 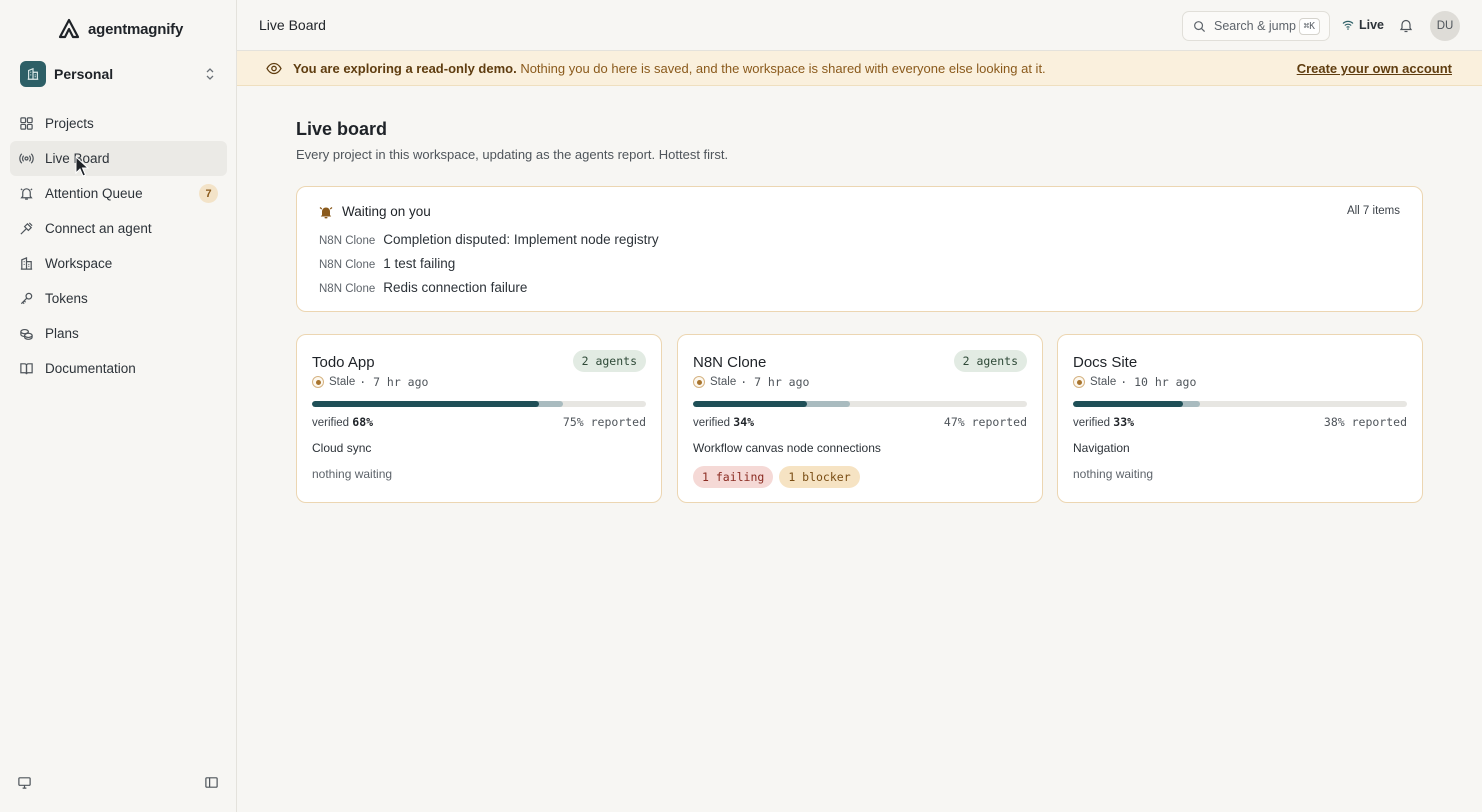 What do you see at coordinates (1365, 422) in the screenshot?
I see `reported-value: 38% reported` at bounding box center [1365, 422].